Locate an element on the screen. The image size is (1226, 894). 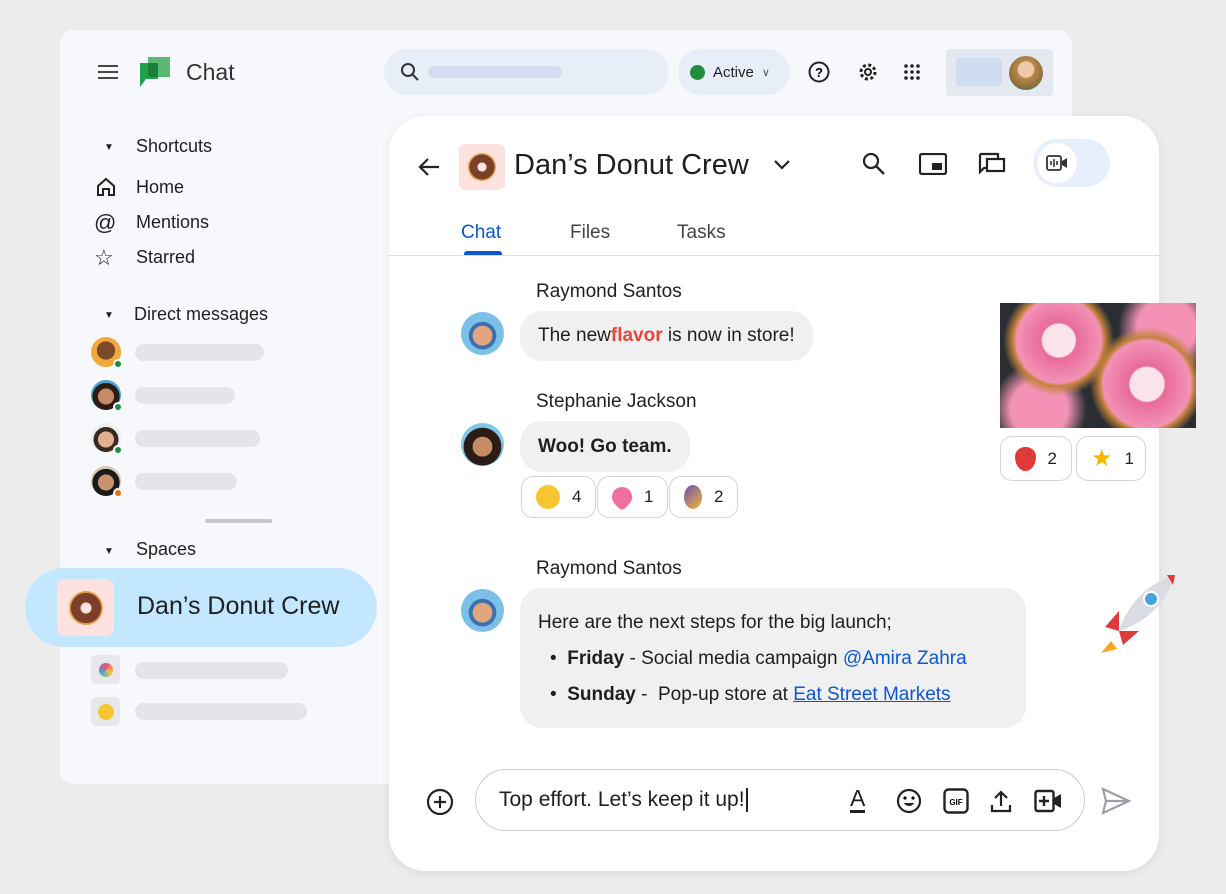
message-bubble: The new flavor is now in store! is located at coordinates (666, 336).